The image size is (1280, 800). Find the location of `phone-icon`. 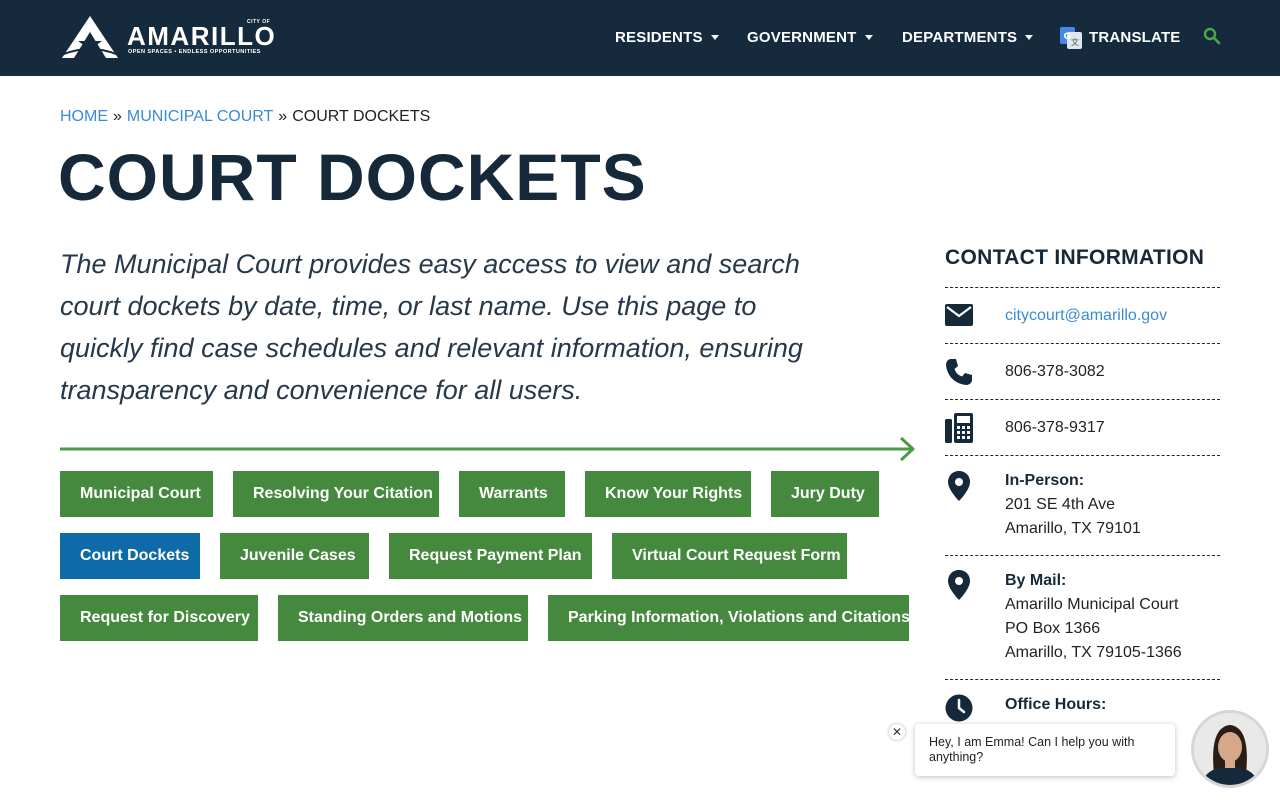

phone-icon is located at coordinates (959, 372).